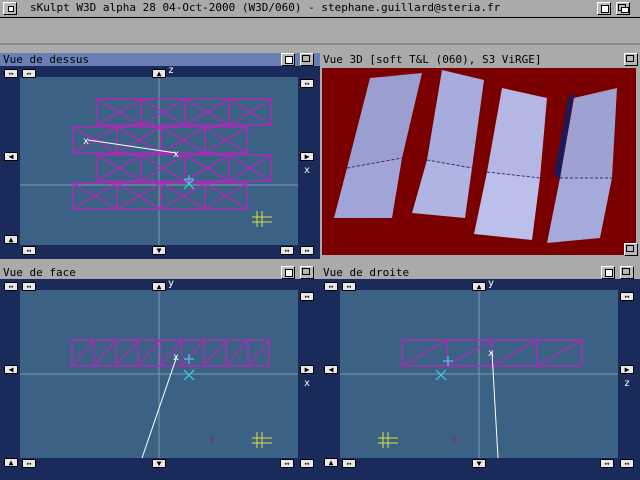 The image size is (640, 480). What do you see at coordinates (631, 249) in the screenshot?
I see `resize-gadget-icon` at bounding box center [631, 249].